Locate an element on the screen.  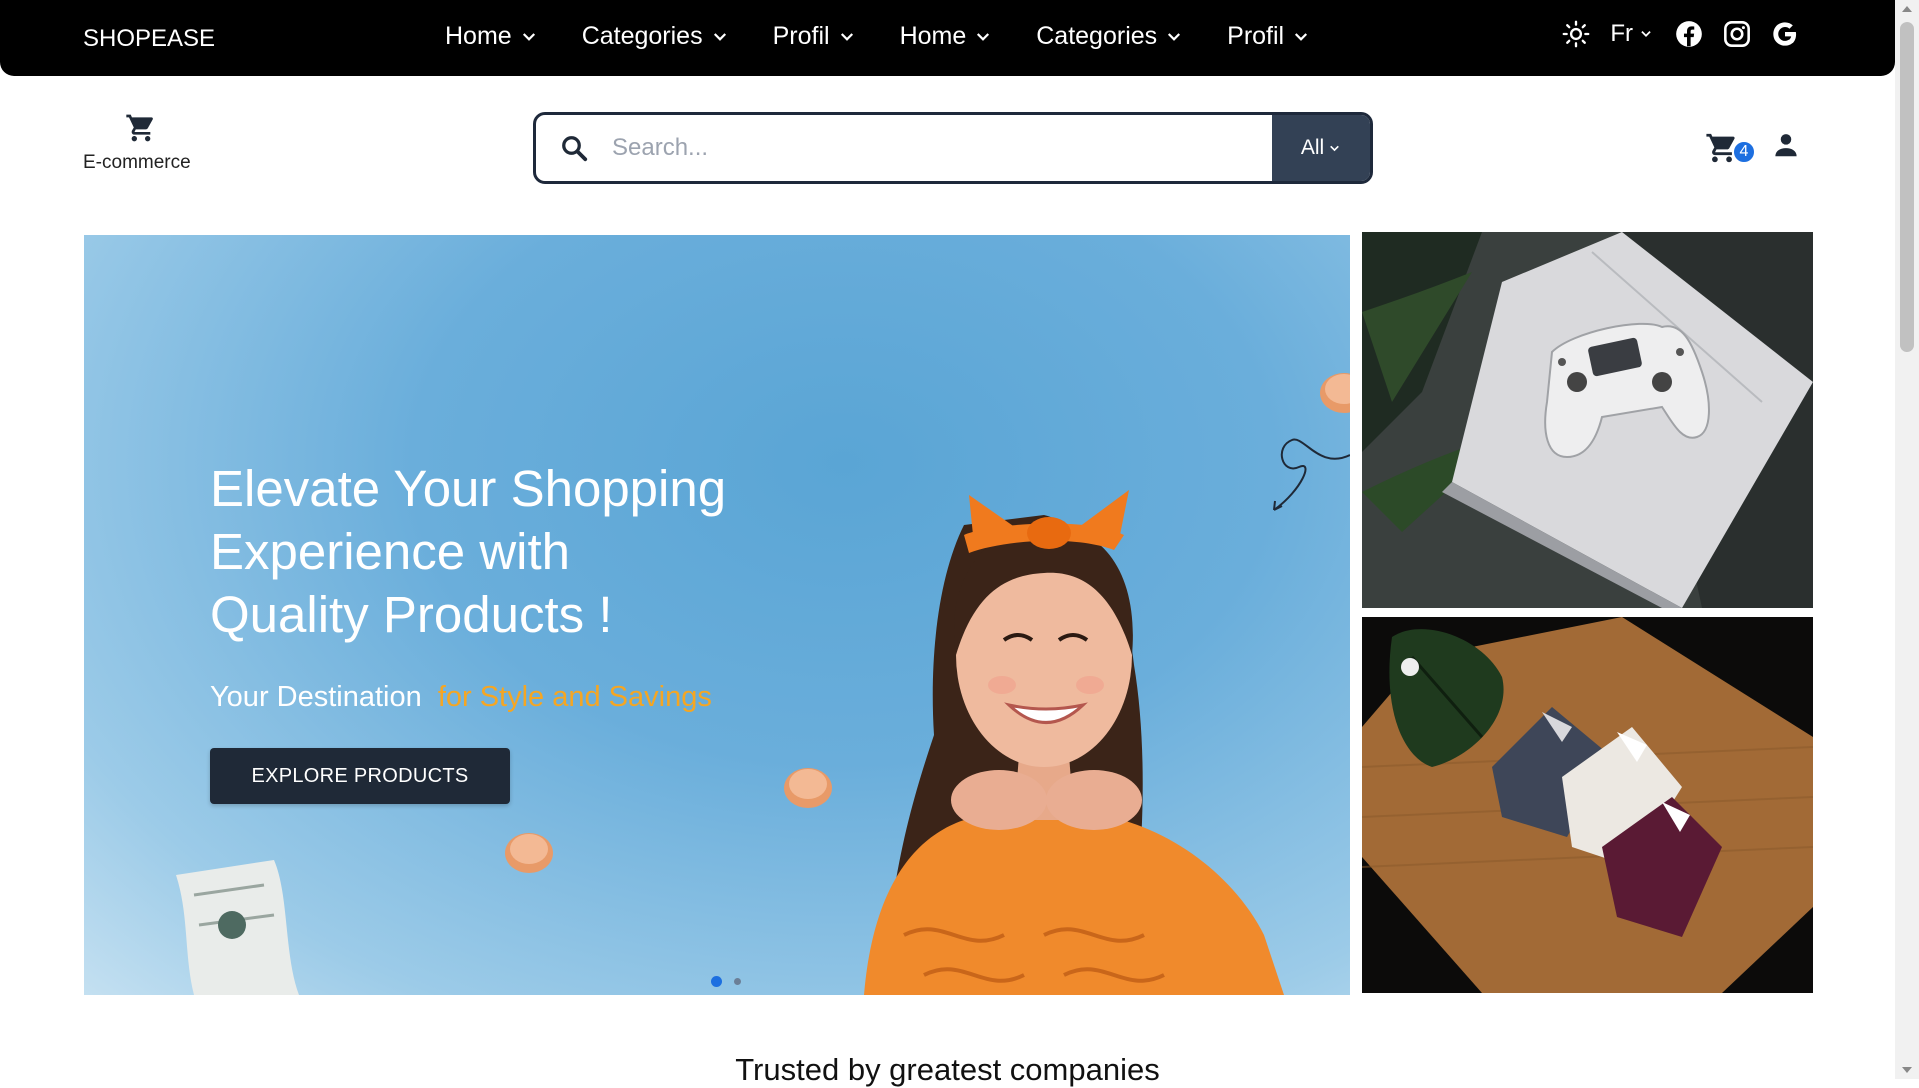
sun-icon is located at coordinates (1576, 34).